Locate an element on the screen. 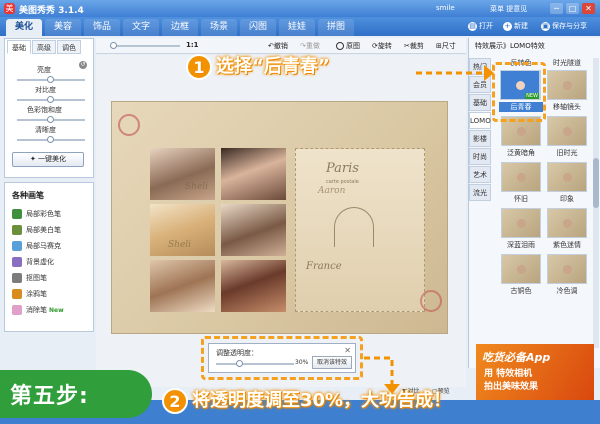  redo-label: 重做 is located at coordinates (312, 46).